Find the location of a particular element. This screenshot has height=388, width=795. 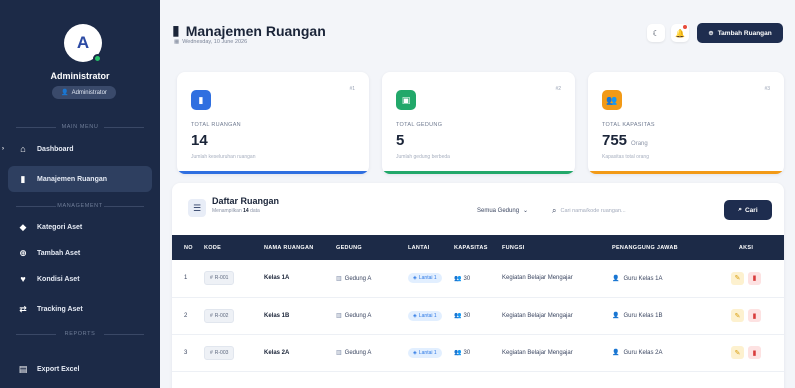

plus-circle-icon: ⊕ is located at coordinates (711, 33).